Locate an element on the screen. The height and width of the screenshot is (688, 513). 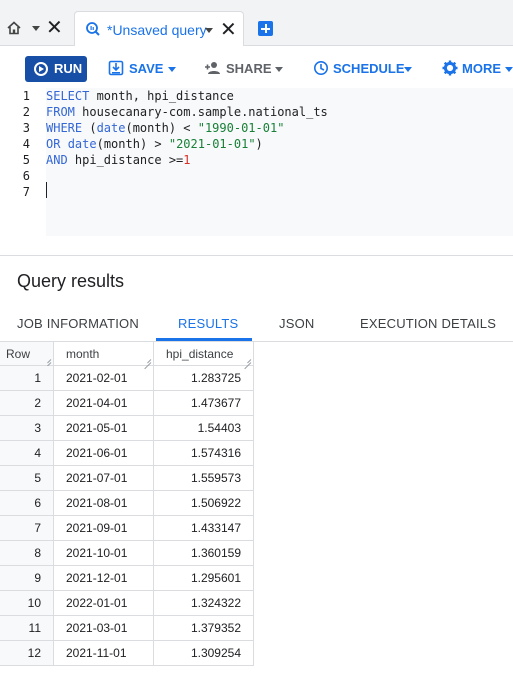
table-row: 12 2021-11-01 1.309254 is located at coordinates (127, 653).